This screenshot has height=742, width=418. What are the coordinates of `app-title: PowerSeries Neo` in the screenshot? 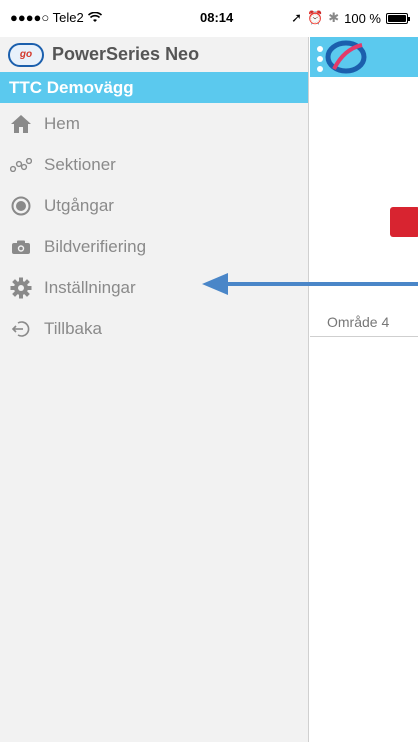 It's located at (126, 54).